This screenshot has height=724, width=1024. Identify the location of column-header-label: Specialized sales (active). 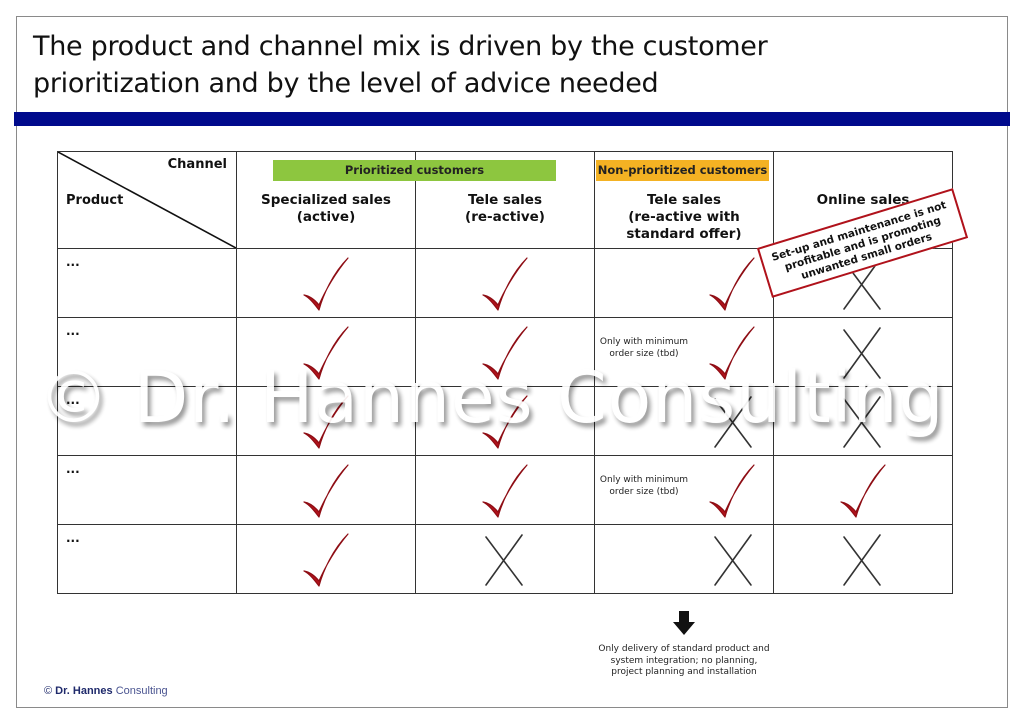
(326, 209).